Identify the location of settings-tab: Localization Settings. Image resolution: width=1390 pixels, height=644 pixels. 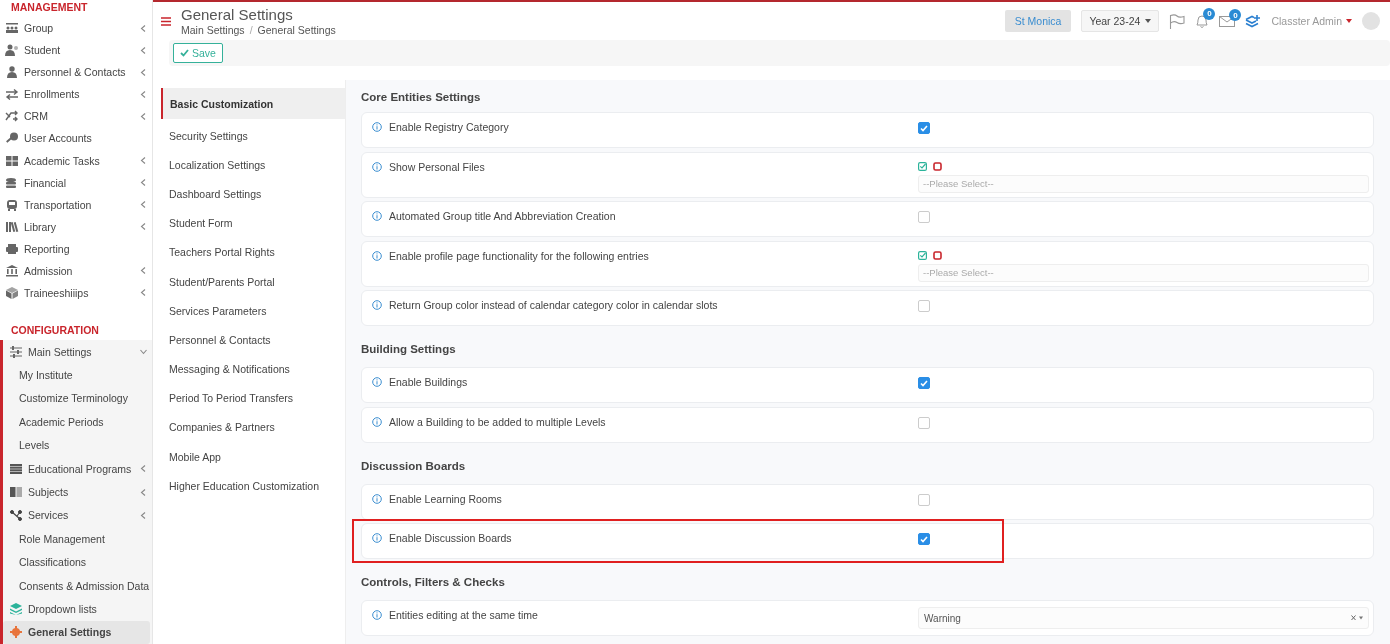
(253, 165).